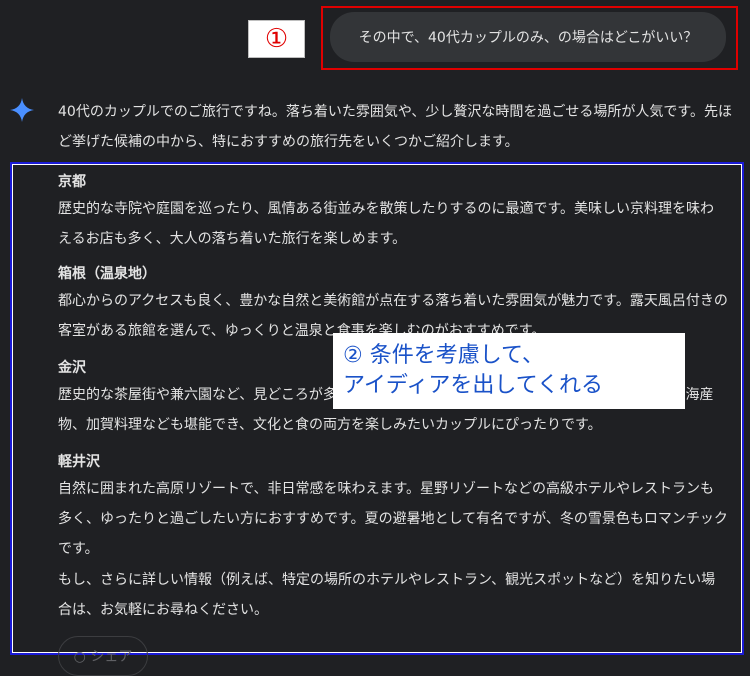  Describe the element at coordinates (79, 462) in the screenshot. I see `recommendation-title: 軽井沢` at that location.